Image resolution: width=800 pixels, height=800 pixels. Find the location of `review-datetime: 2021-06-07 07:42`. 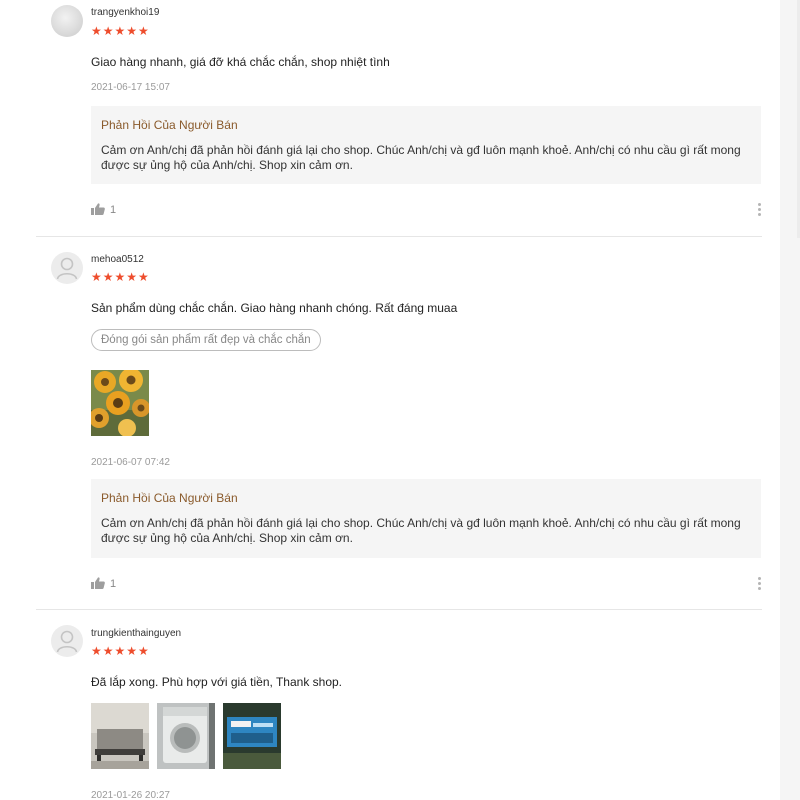

review-datetime: 2021-06-07 07:42 is located at coordinates (130, 462).